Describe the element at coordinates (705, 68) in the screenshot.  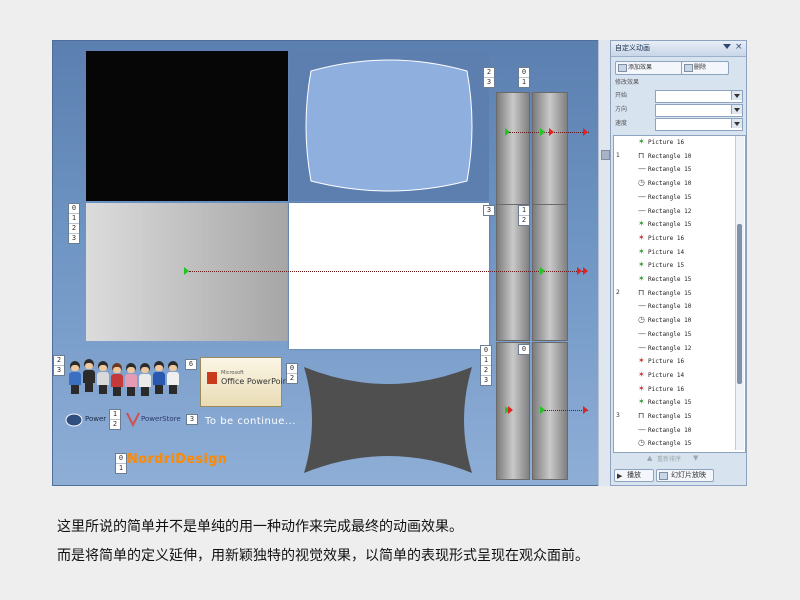
I see `delete-button: 删除` at that location.